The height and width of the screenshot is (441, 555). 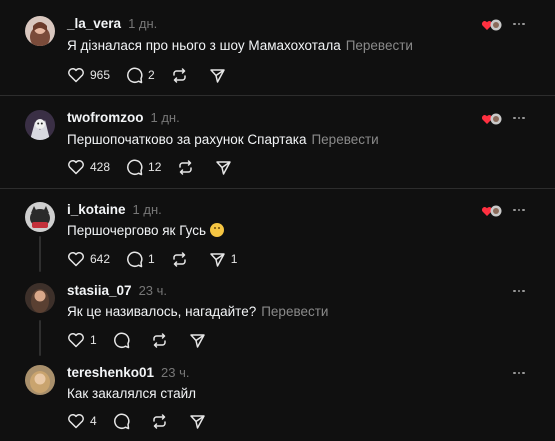 I want to click on like-button: 642, so click(x=88, y=259).